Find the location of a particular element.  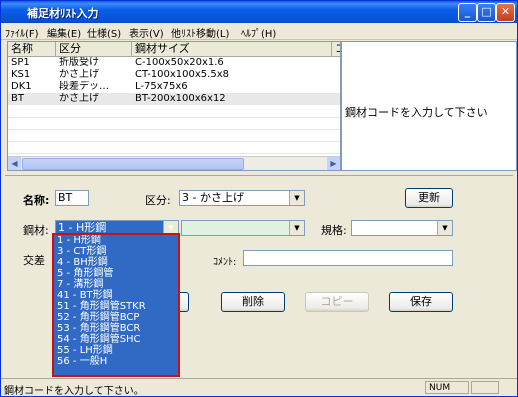

status-bar: 鋼材コードを入力して下さい。 NUM is located at coordinates (259, 387).